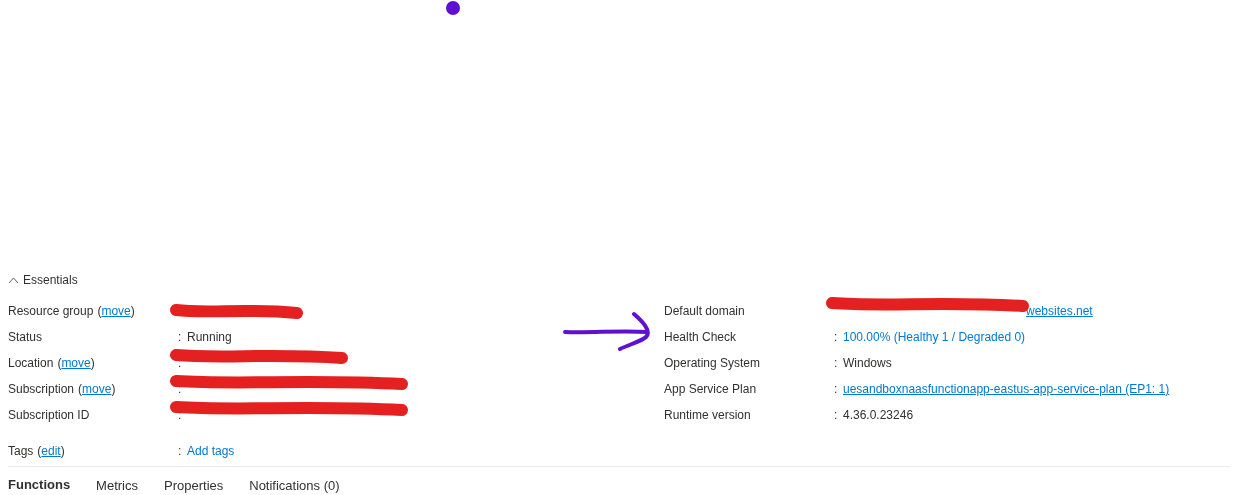 This screenshot has width=1238, height=495. What do you see at coordinates (50, 280) in the screenshot?
I see `section-title: Essentials` at bounding box center [50, 280].